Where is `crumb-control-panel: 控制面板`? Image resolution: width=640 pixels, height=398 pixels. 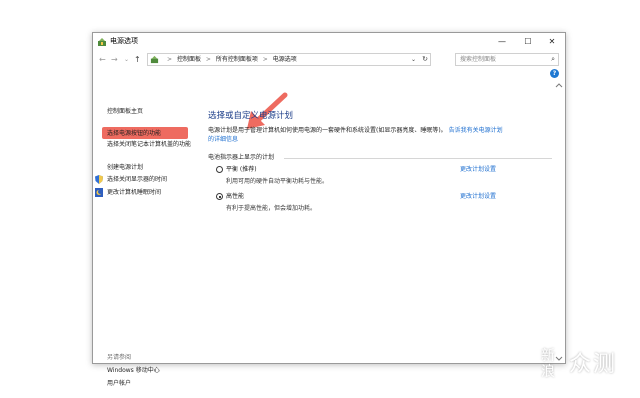
crumb-control-panel: 控制面板 is located at coordinates (189, 59).